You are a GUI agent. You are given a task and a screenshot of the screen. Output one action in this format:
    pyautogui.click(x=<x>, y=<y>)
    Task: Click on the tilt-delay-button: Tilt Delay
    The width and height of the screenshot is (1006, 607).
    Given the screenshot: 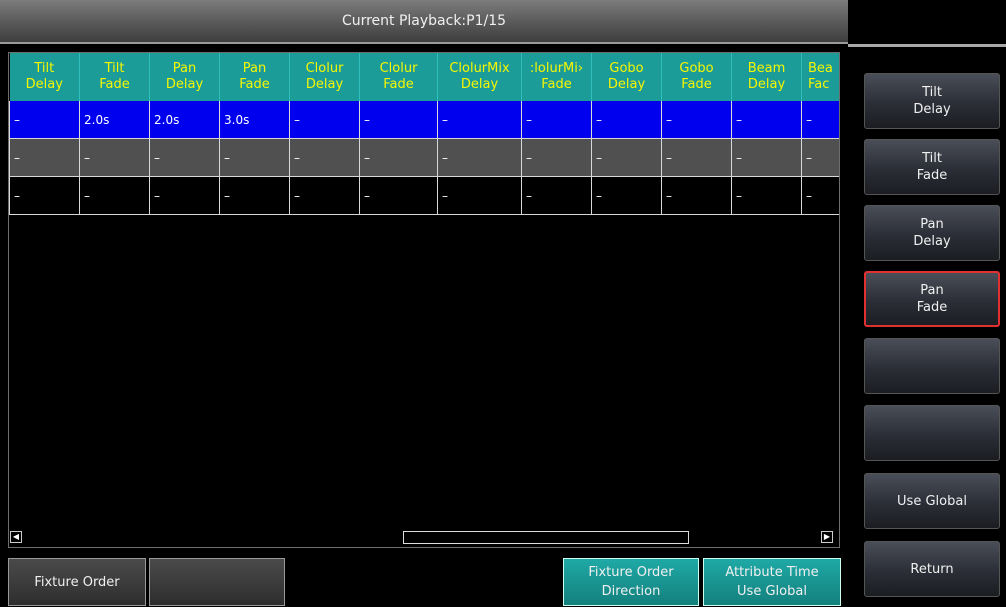 What is the action you would take?
    pyautogui.click(x=932, y=101)
    